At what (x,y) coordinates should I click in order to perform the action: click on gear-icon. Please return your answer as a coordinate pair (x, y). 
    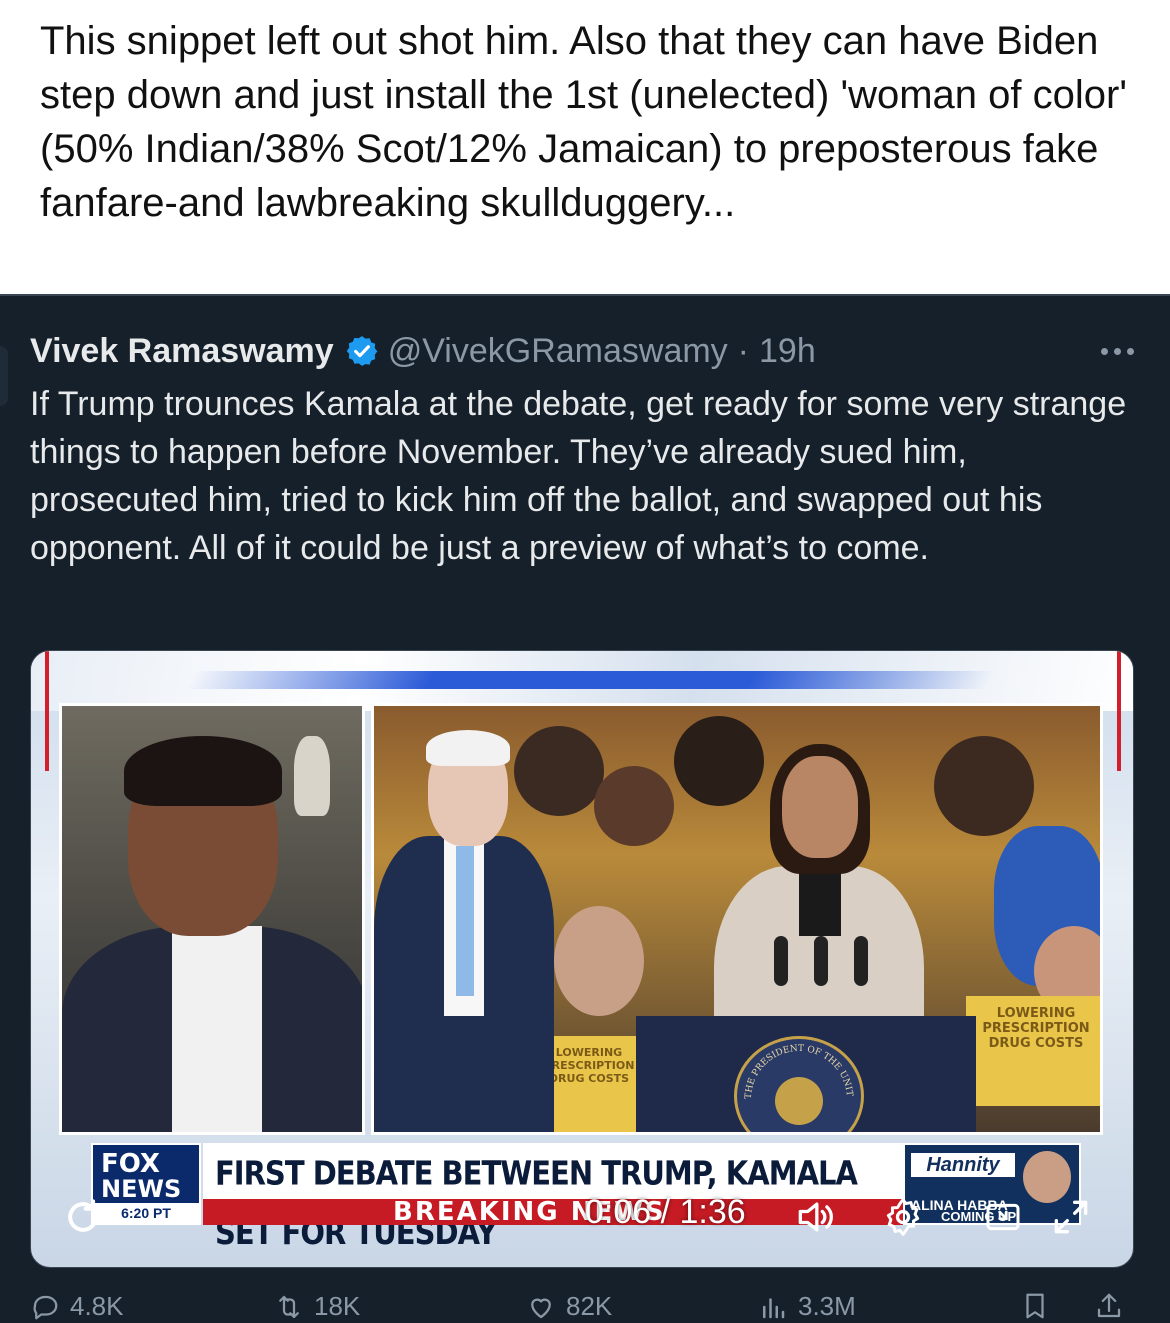
    Looking at the image, I should click on (903, 1217).